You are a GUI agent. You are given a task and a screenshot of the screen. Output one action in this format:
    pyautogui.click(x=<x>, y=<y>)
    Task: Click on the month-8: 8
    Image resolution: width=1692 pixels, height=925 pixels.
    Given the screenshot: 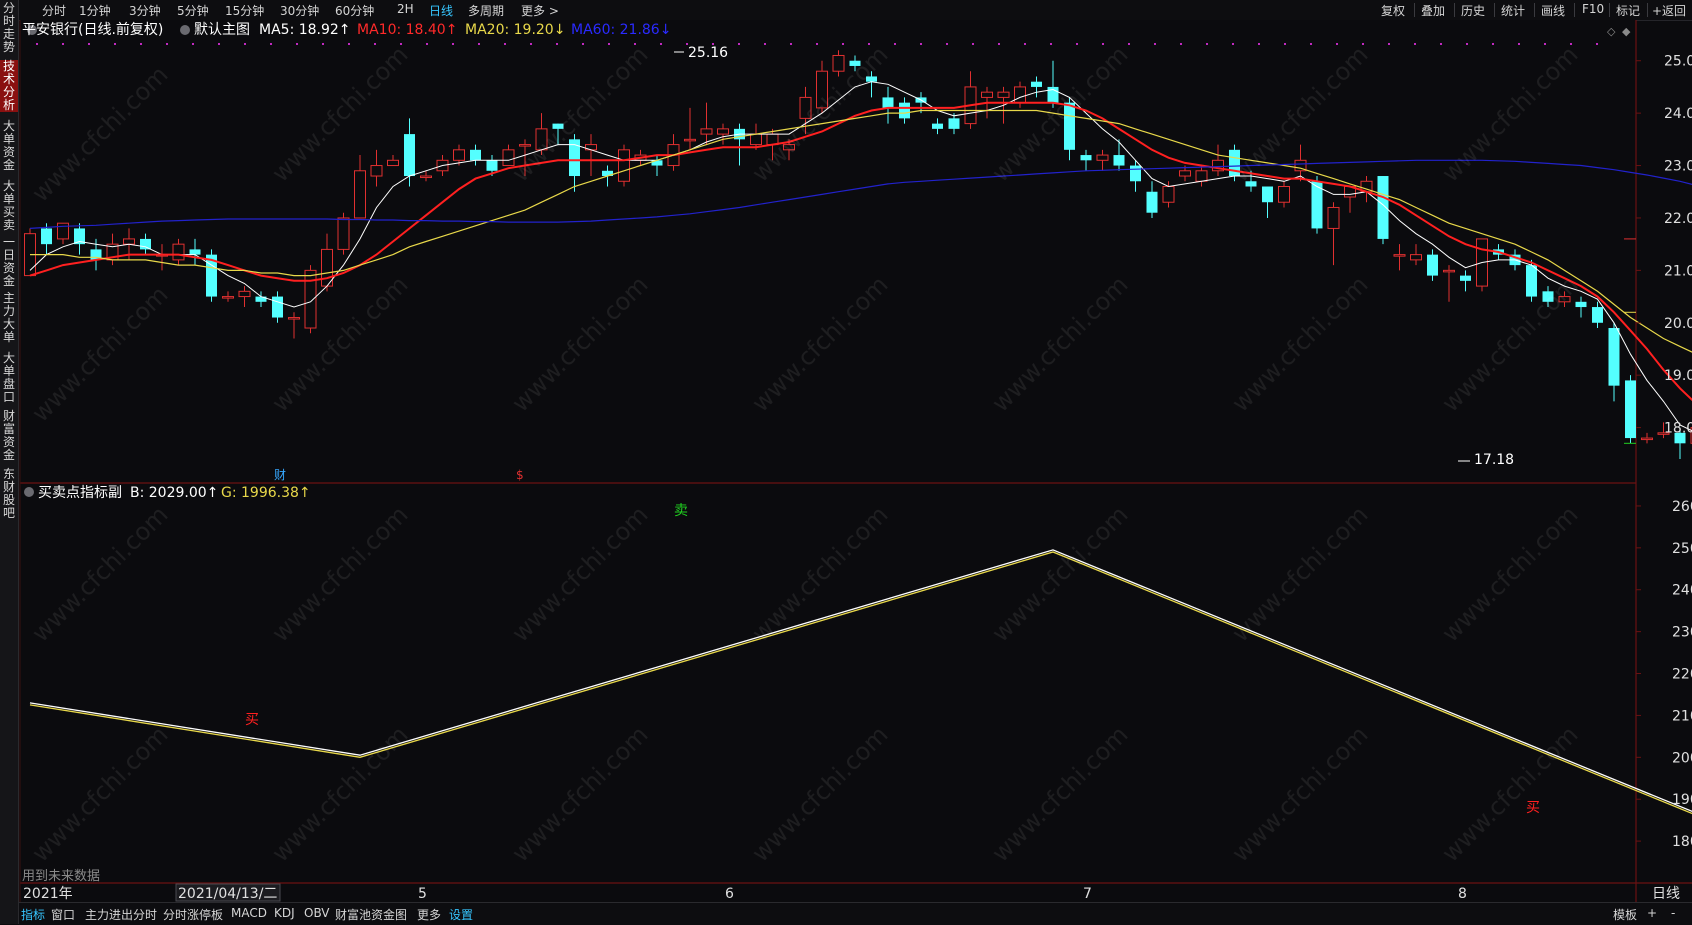 What is the action you would take?
    pyautogui.click(x=1462, y=894)
    